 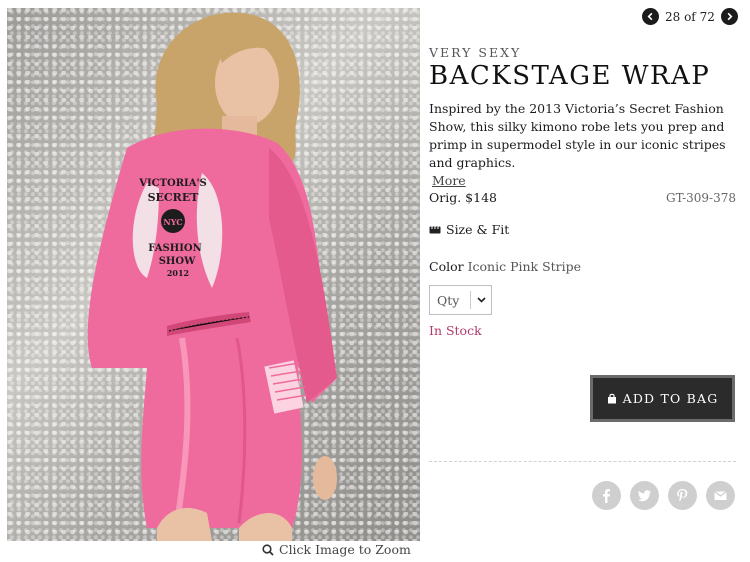 I want to click on quantity-dropdown, so click(x=481, y=300).